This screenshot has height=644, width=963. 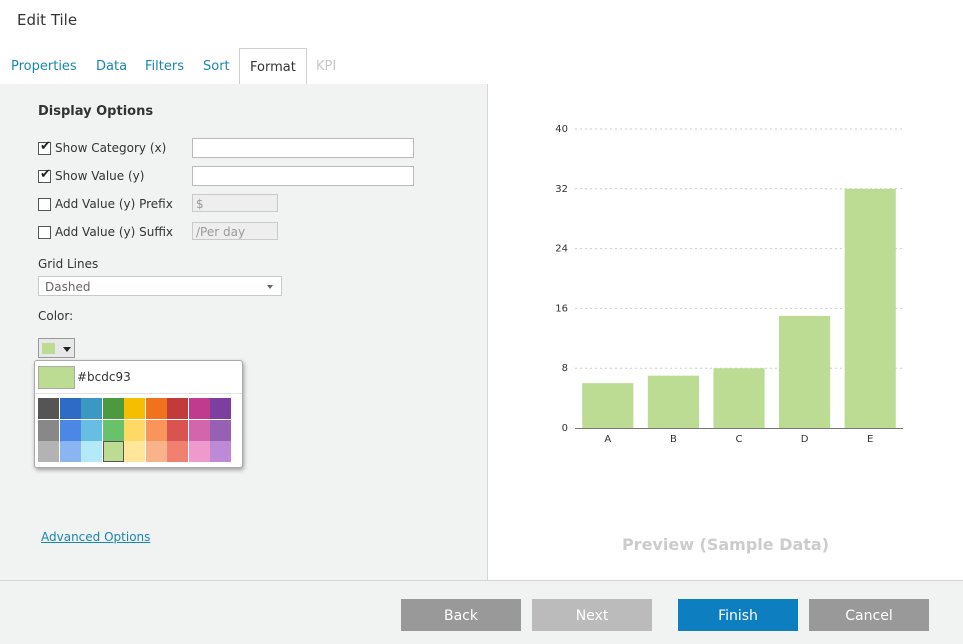 What do you see at coordinates (68, 264) in the screenshot?
I see `grid-lines-label: Grid Lines` at bounding box center [68, 264].